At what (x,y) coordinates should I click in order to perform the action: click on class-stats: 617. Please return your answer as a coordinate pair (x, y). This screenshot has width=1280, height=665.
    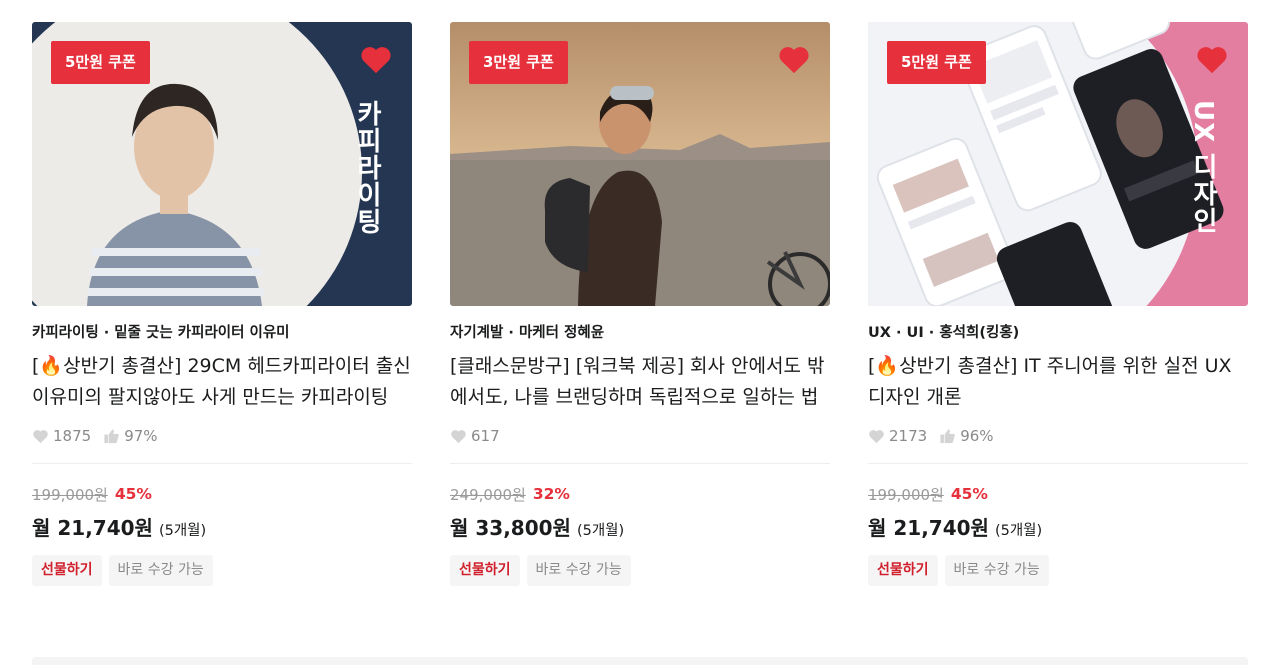
    Looking at the image, I should click on (640, 436).